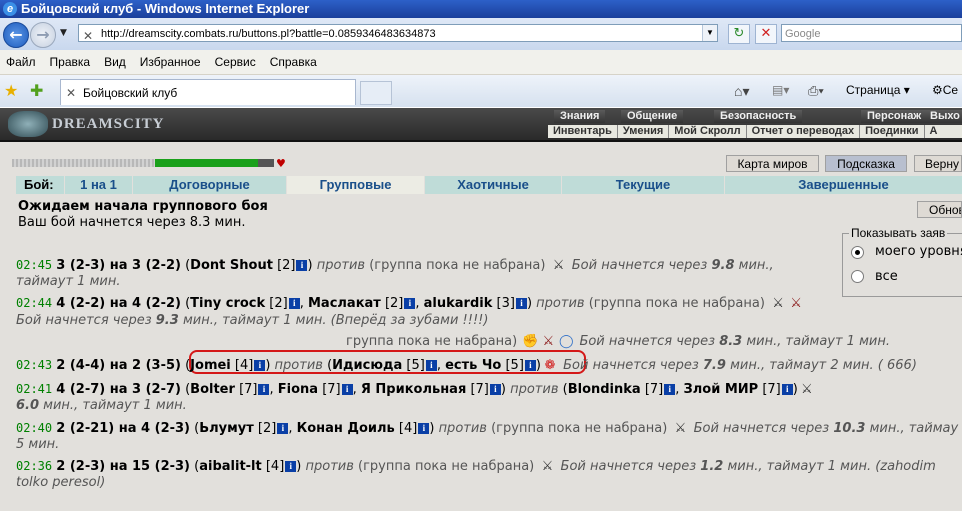  I want to click on tab-current: Текущие, so click(643, 185).